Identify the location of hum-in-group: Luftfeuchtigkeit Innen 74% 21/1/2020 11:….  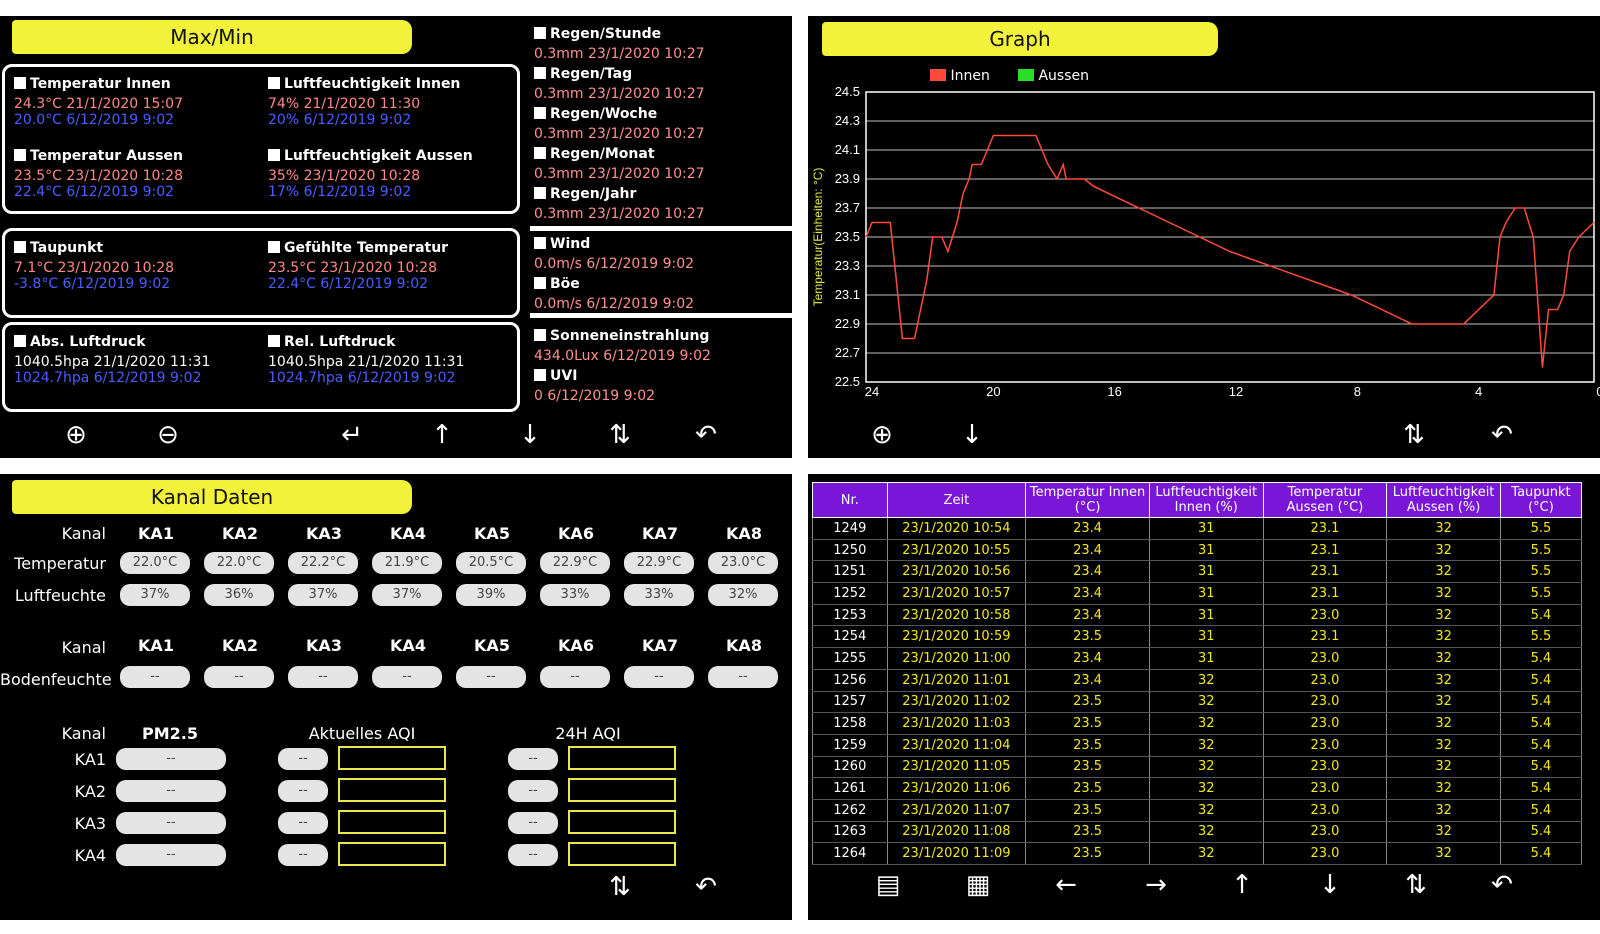
(364, 102).